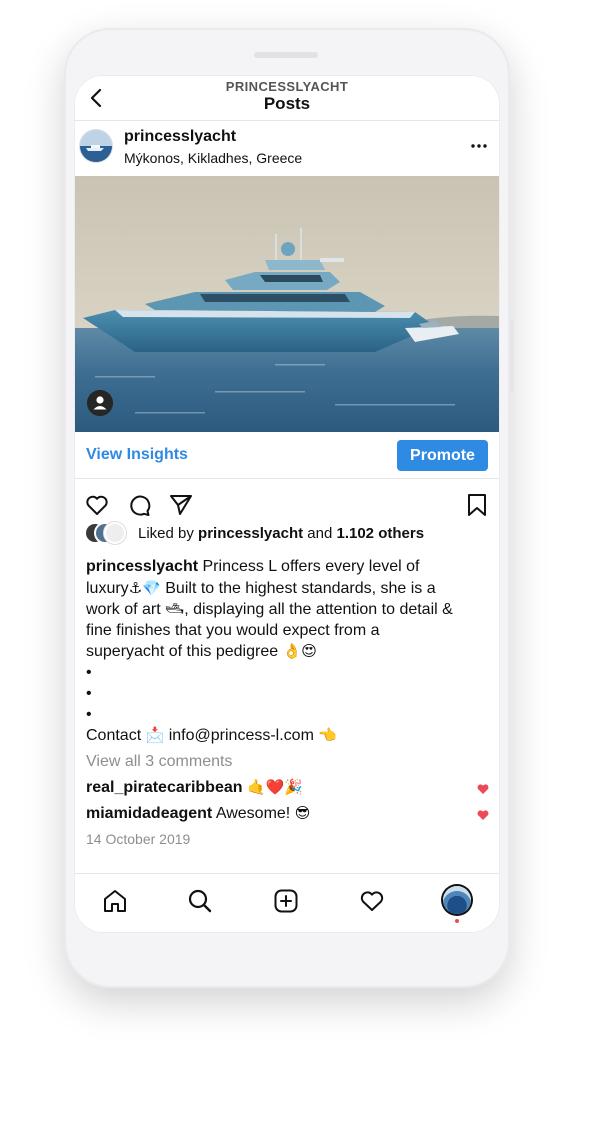 This screenshot has height=1136, width=614. What do you see at coordinates (164, 787) in the screenshot?
I see `comment-username: real_piratecaribbean` at bounding box center [164, 787].